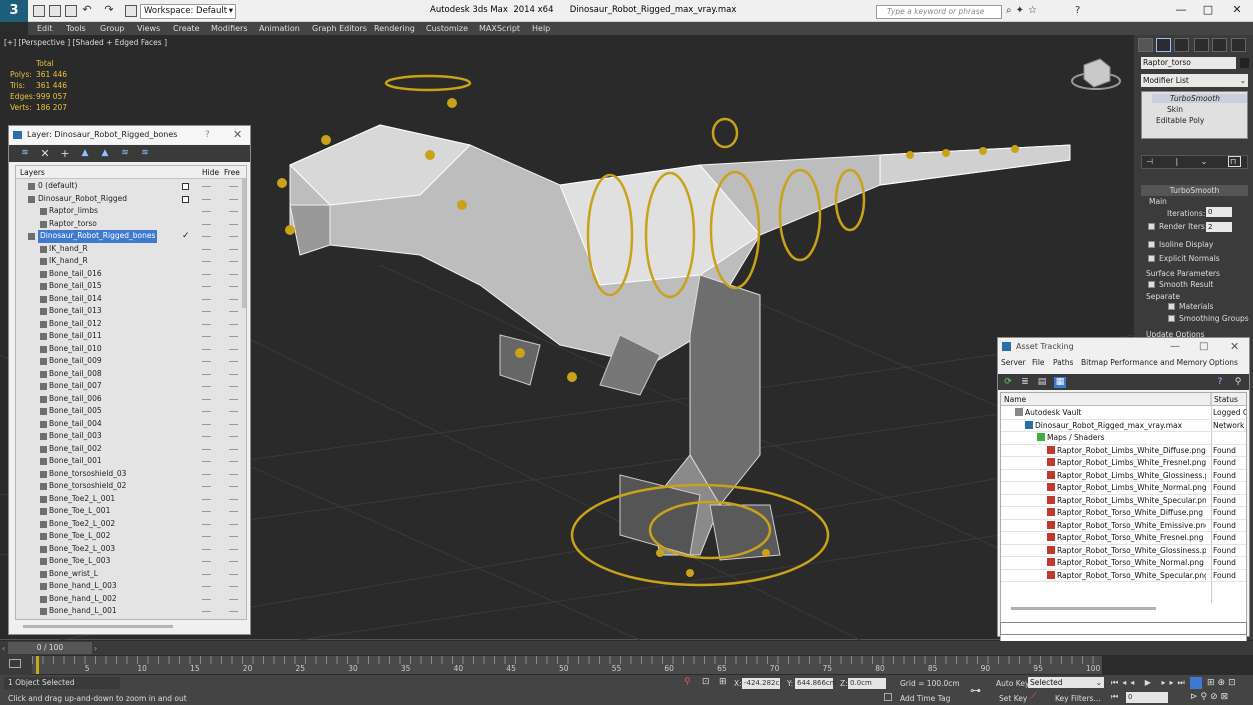 The image size is (1253, 705). I want to click on new-layer-icon: ≋, so click(25, 153).